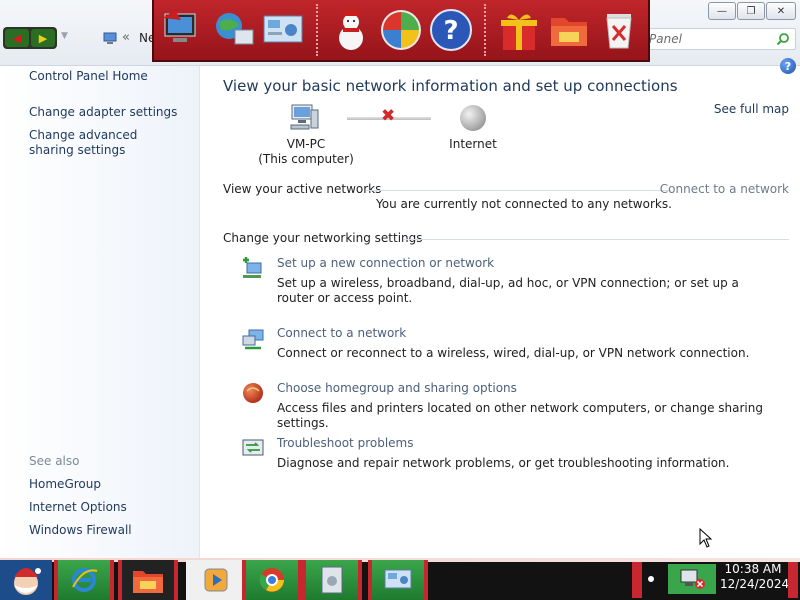 Image resolution: width=800 pixels, height=600 pixels. Describe the element at coordinates (306, 159) in the screenshot. I see `computer-sub-label: (This computer)` at that location.